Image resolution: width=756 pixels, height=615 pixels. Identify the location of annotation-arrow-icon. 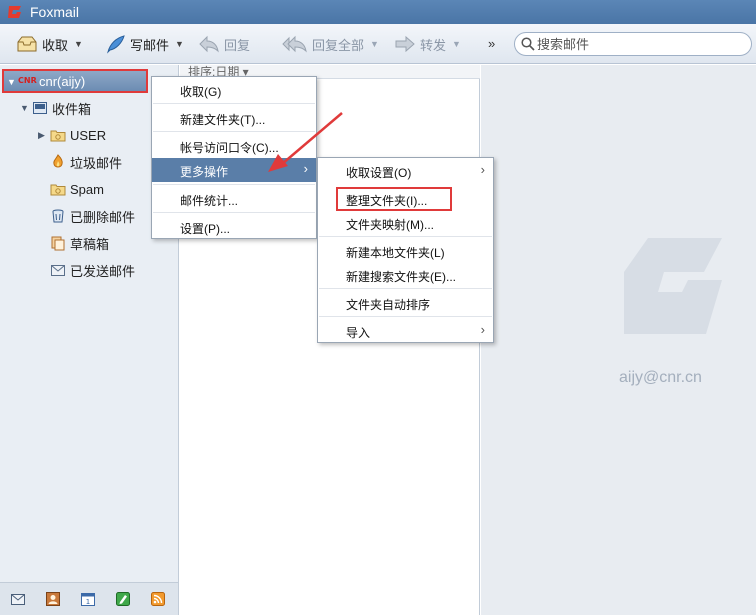
(305, 142).